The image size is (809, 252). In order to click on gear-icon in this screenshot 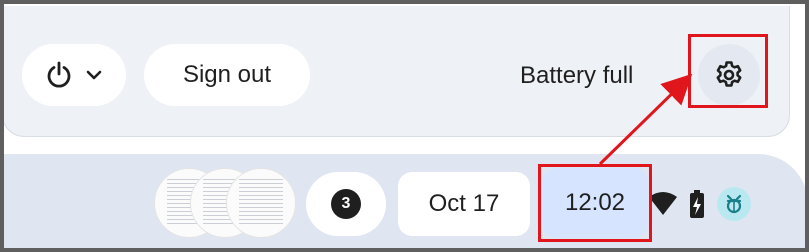, I will do `click(729, 75)`.